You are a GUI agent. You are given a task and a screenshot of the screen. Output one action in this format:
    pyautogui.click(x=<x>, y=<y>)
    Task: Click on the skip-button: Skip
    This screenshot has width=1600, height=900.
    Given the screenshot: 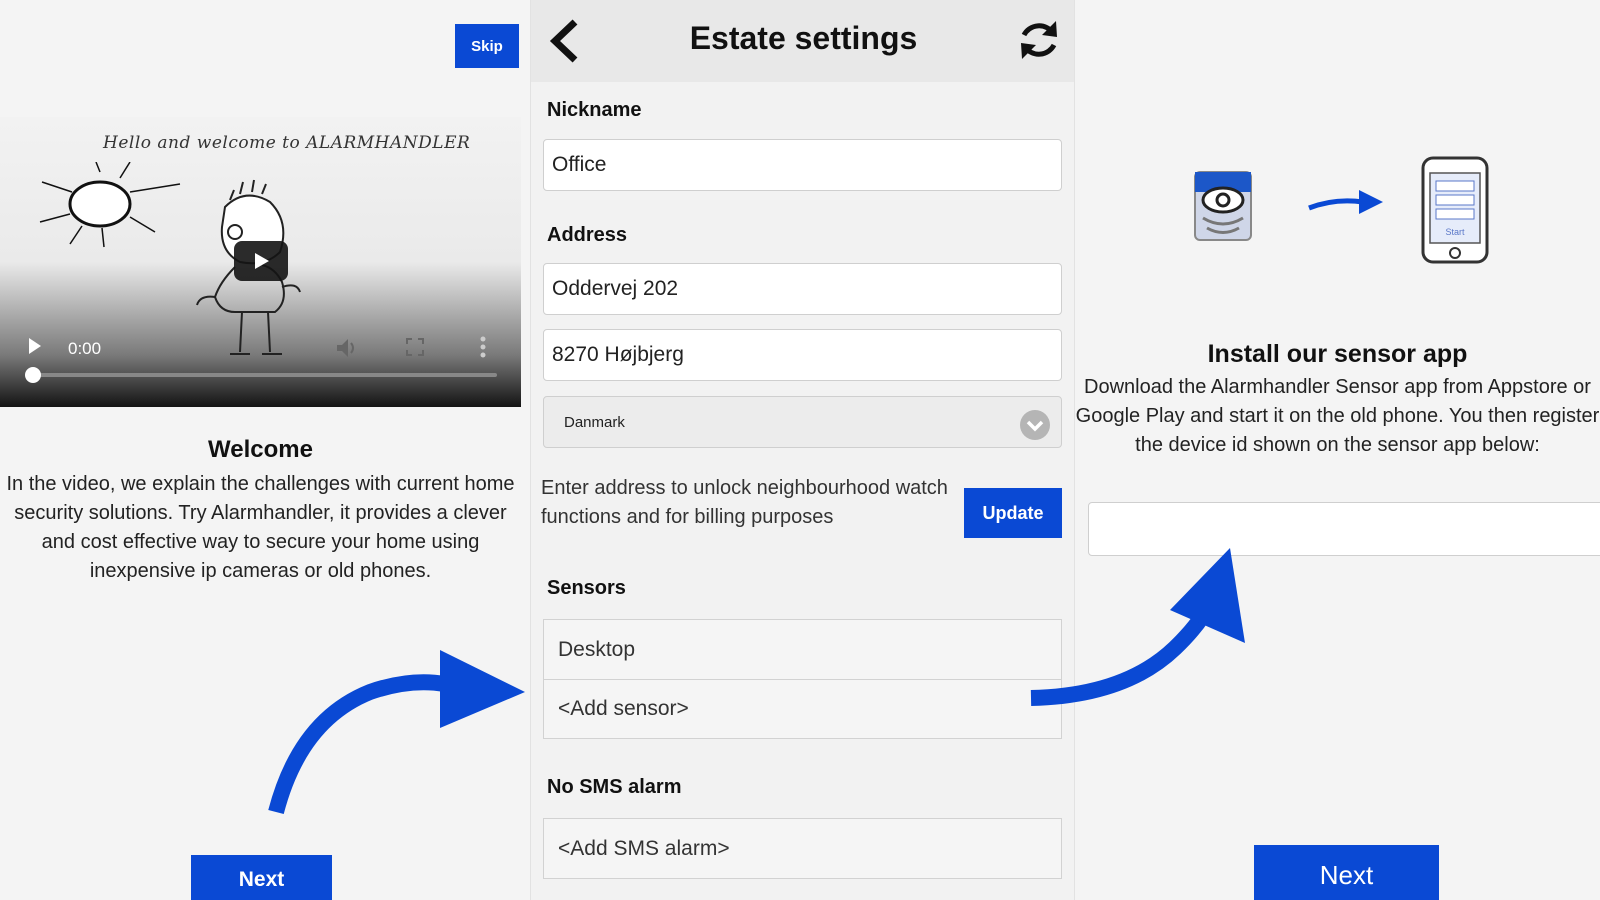 What is the action you would take?
    pyautogui.click(x=487, y=46)
    